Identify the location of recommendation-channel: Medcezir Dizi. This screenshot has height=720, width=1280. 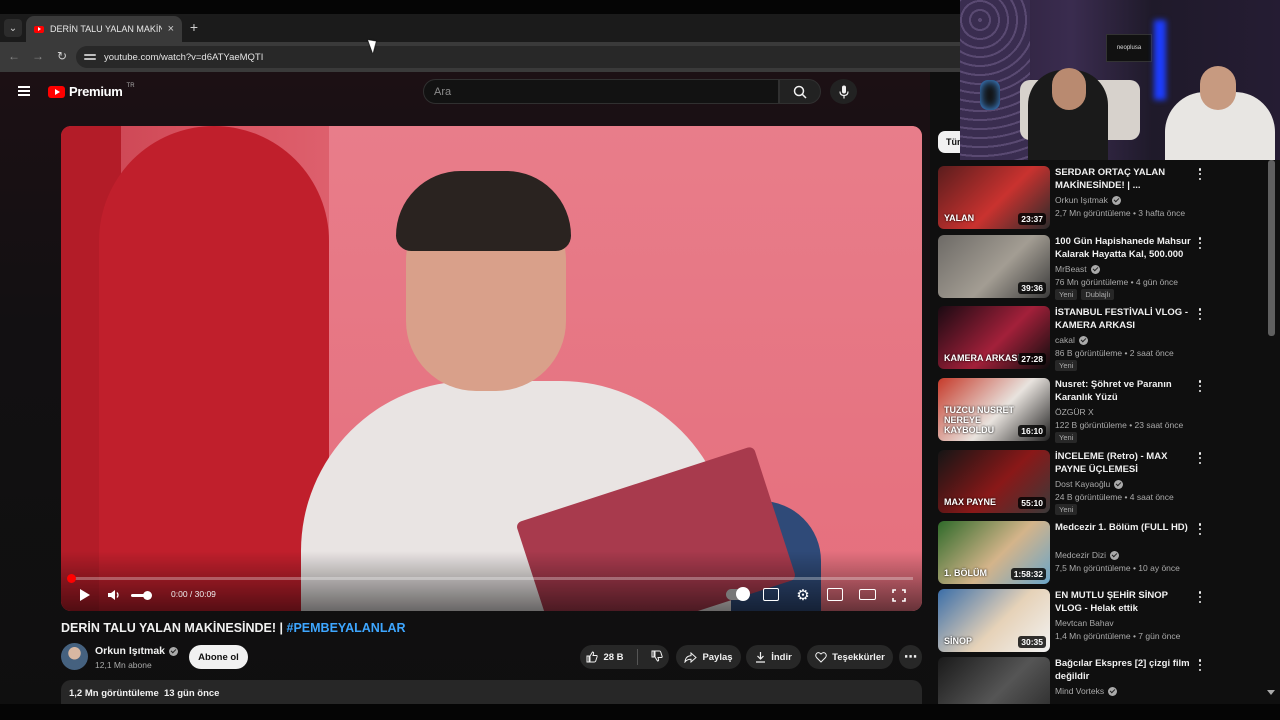
(1087, 555).